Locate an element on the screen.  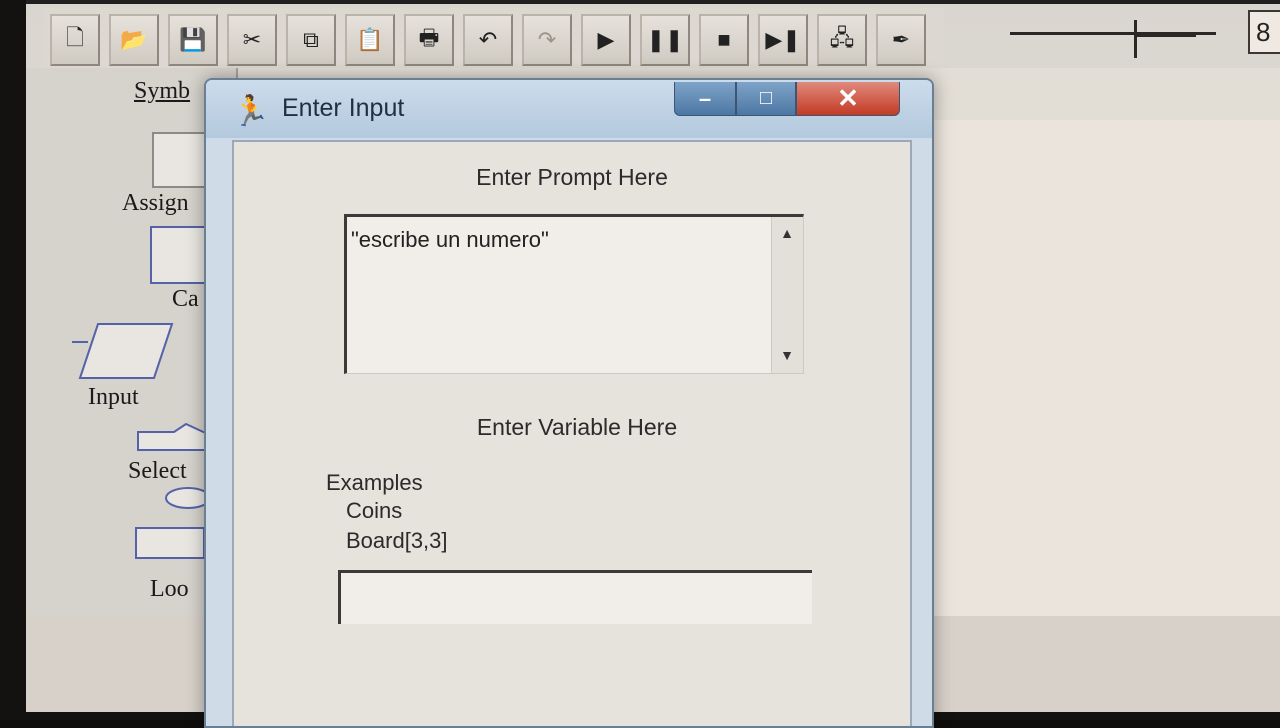
loop-symbol is located at coordinates (172, 524).